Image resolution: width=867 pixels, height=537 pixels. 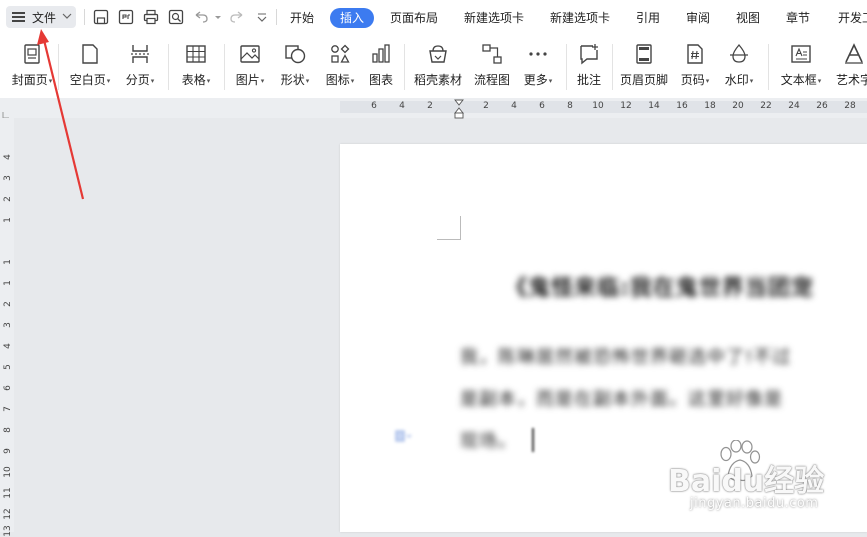 What do you see at coordinates (852, 18) in the screenshot?
I see `tab-developer: 开发工` at bounding box center [852, 18].